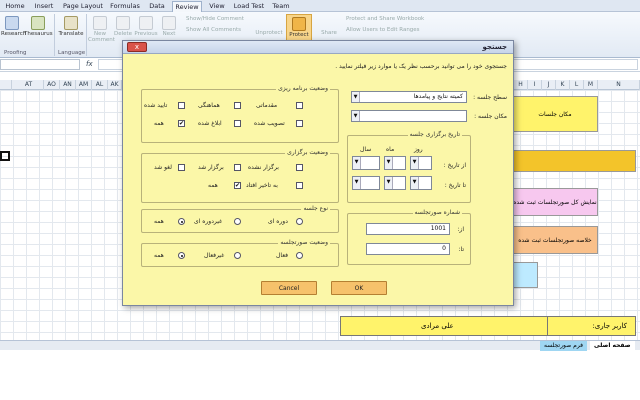  I want to click on place-select: ▼, so click(409, 116).